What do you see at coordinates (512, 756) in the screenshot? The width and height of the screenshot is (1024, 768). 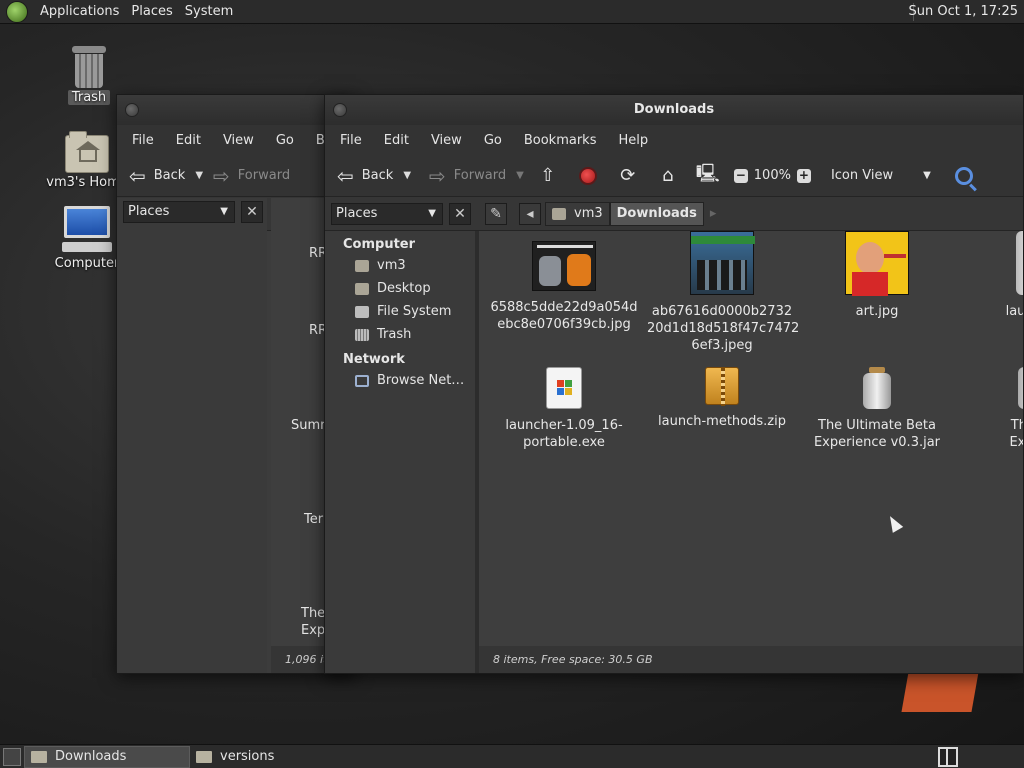 I see `bottom-panel: Downloads versions` at bounding box center [512, 756].